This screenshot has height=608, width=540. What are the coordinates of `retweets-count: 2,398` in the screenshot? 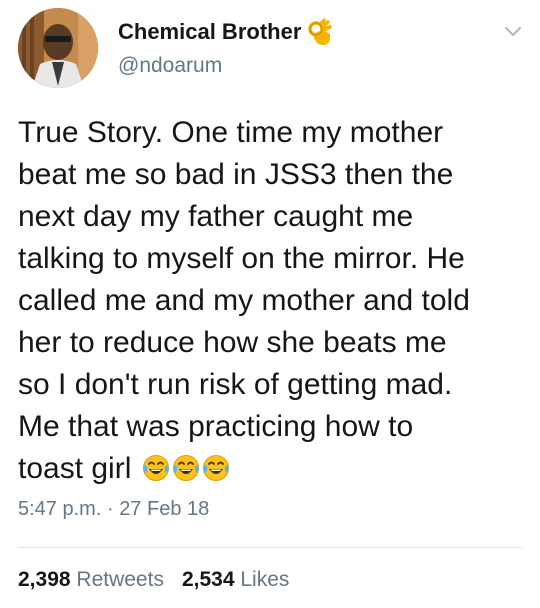 It's located at (44, 579).